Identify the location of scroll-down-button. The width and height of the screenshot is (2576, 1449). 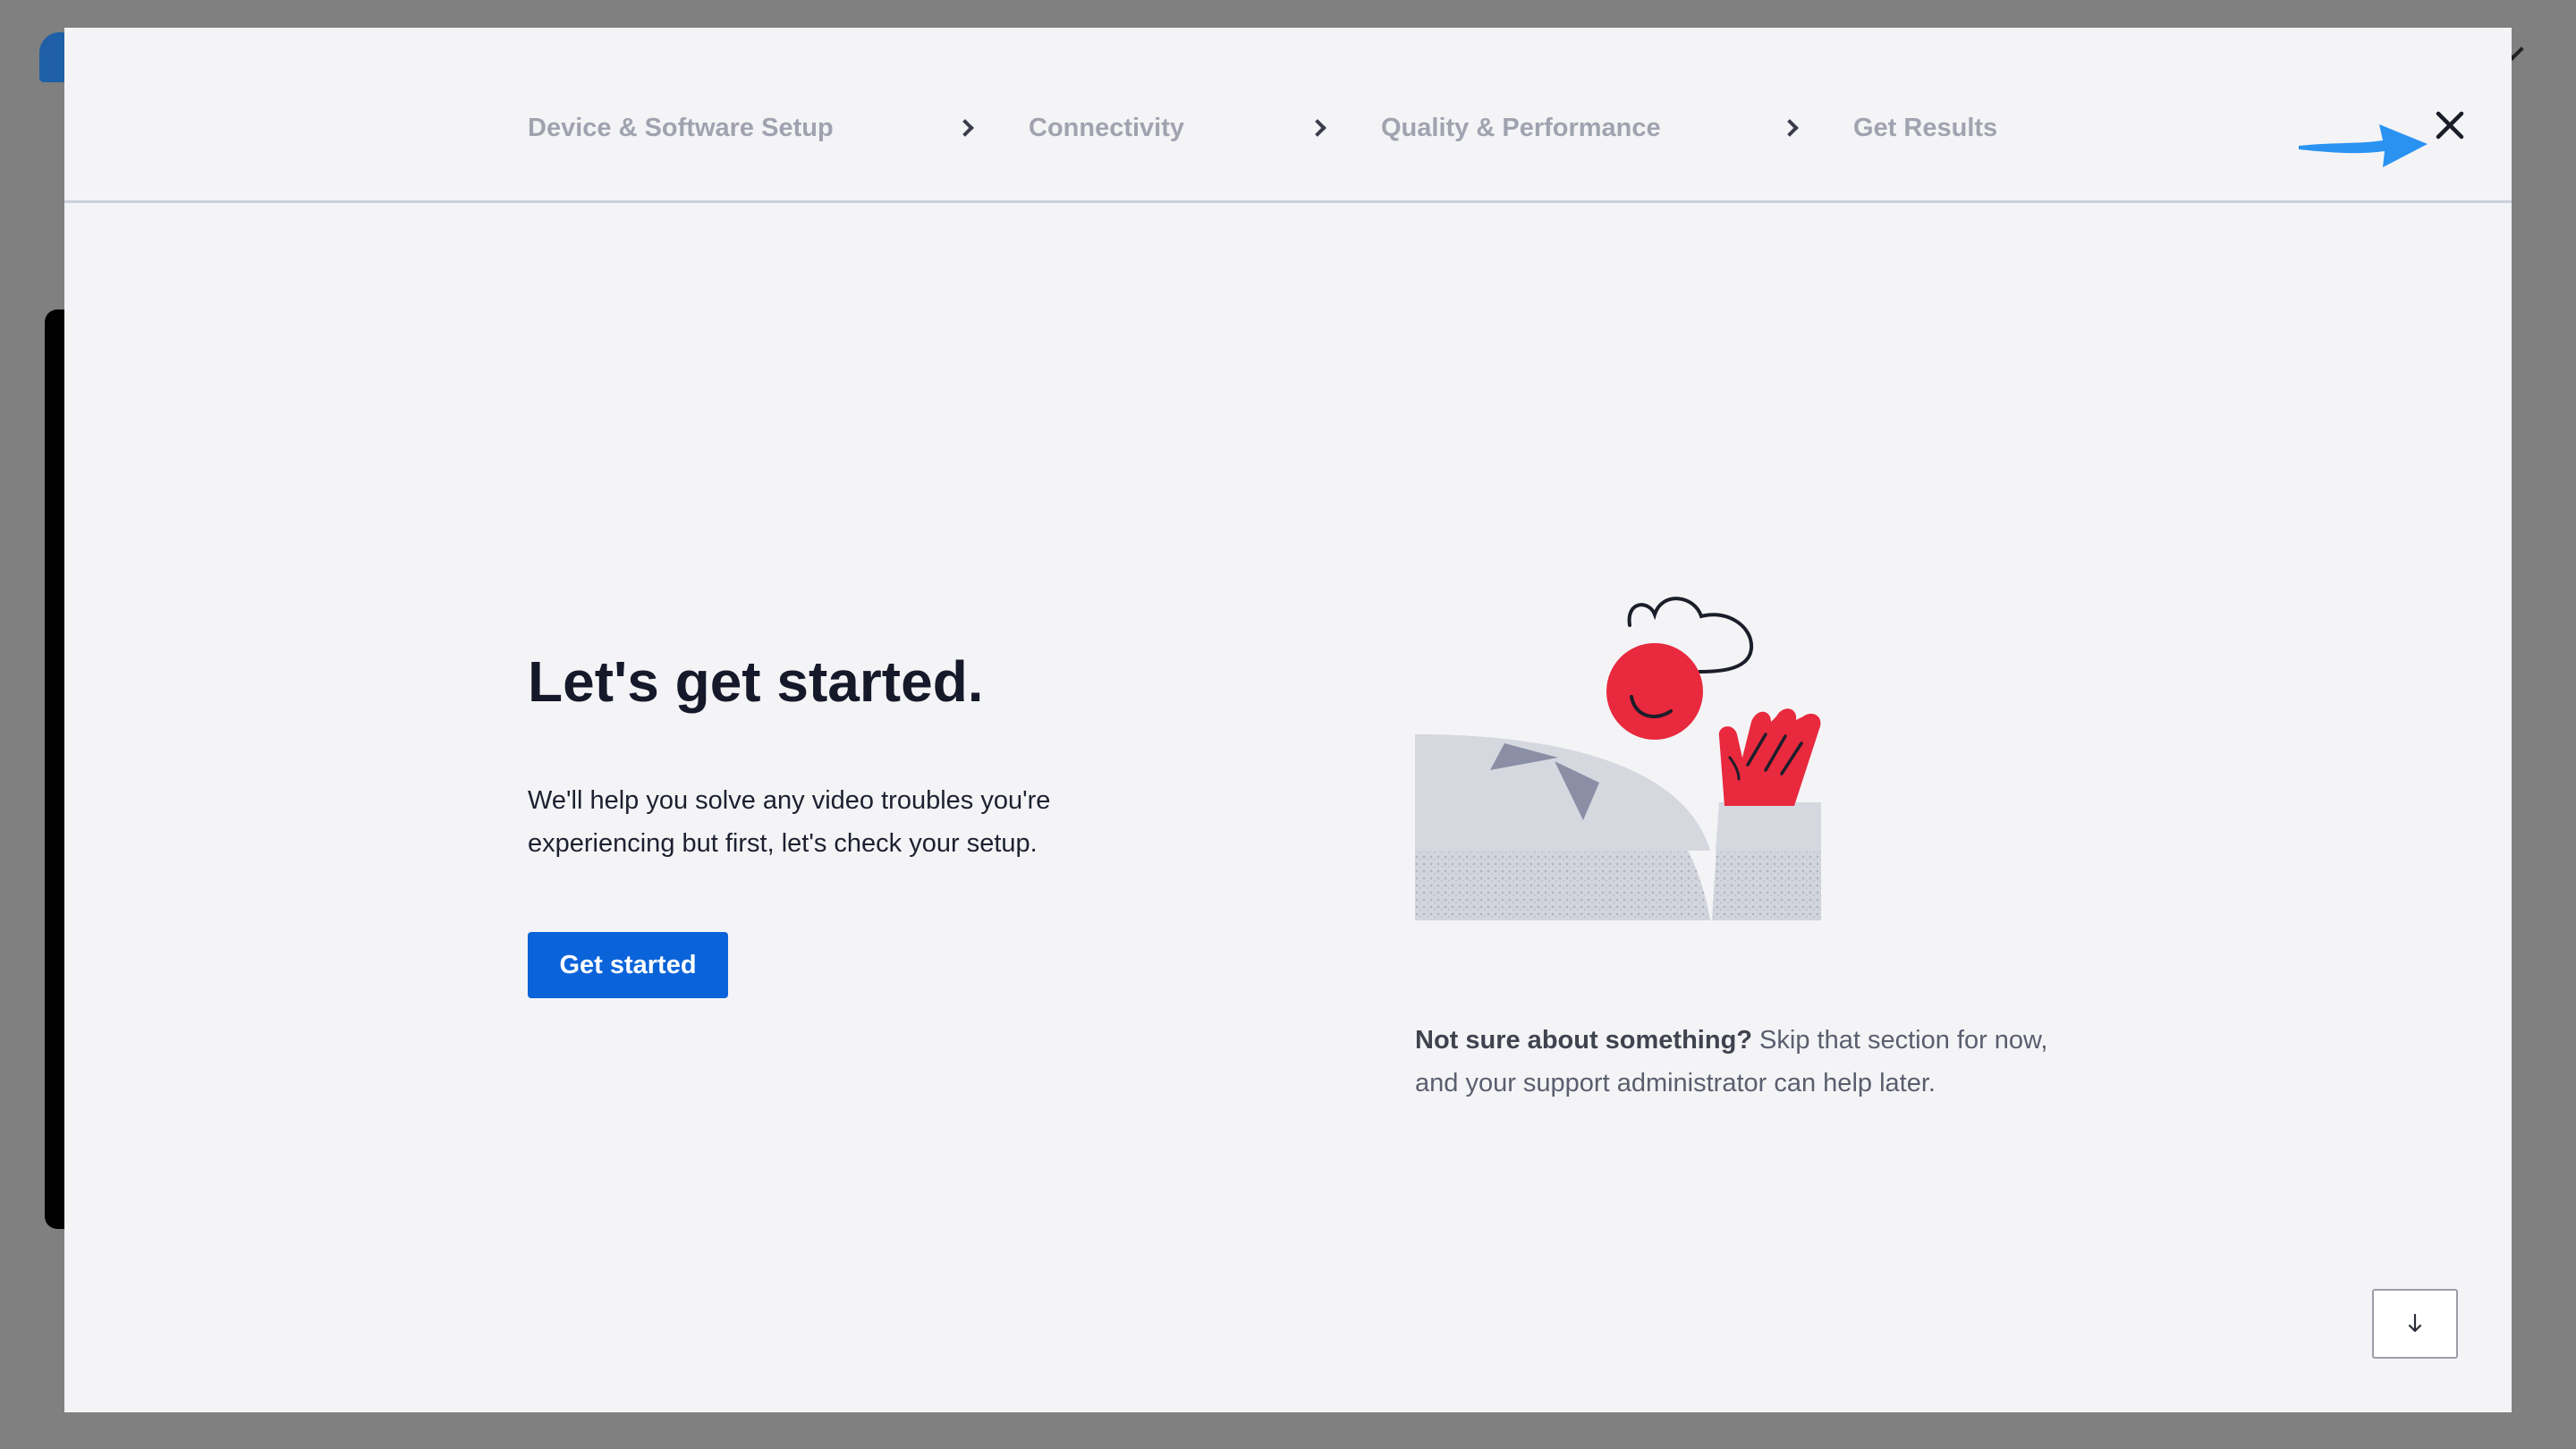
(2415, 1324).